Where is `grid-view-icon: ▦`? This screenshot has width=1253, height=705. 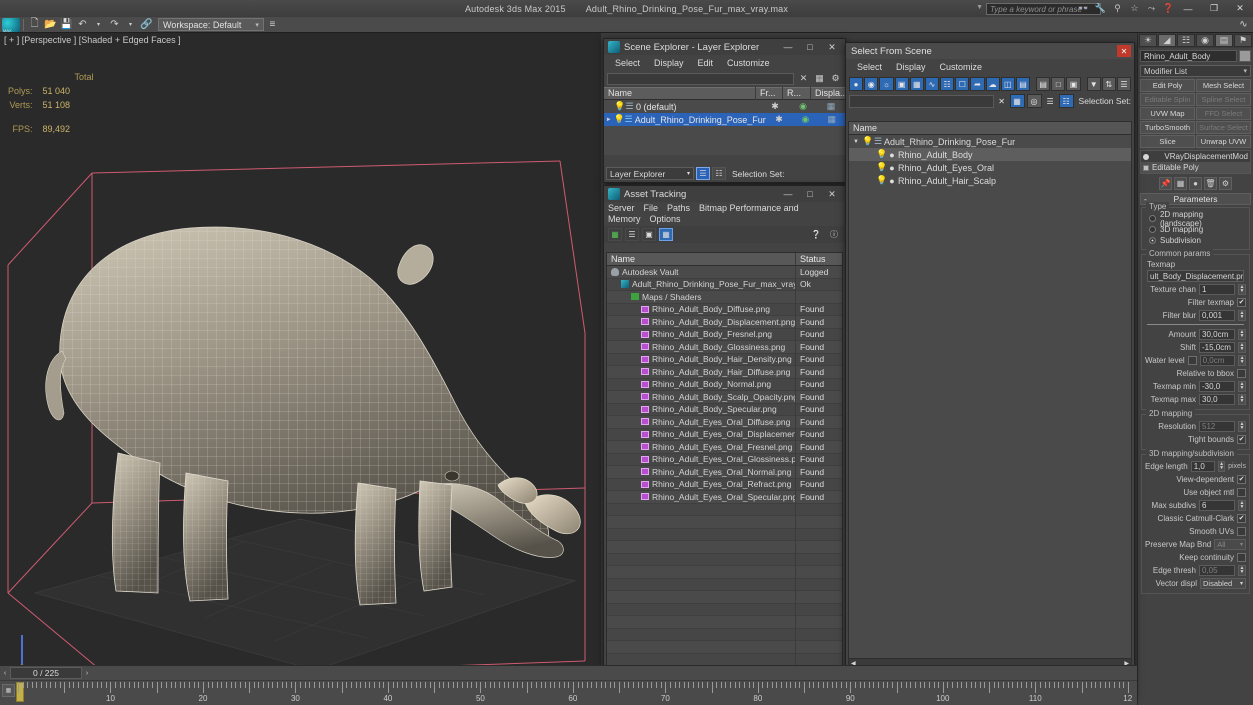 grid-view-icon: ▦ is located at coordinates (666, 234).